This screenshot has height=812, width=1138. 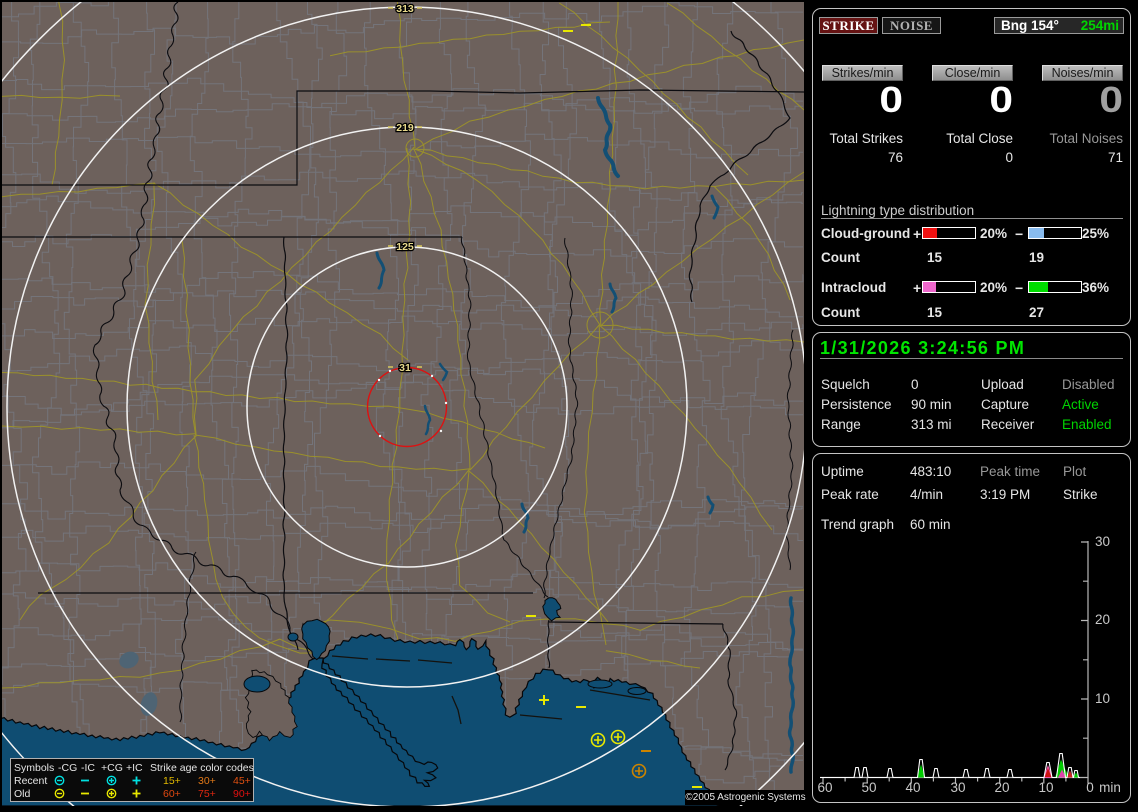 What do you see at coordinates (88, 768) in the screenshot?
I see `svg-text: -IC` at bounding box center [88, 768].